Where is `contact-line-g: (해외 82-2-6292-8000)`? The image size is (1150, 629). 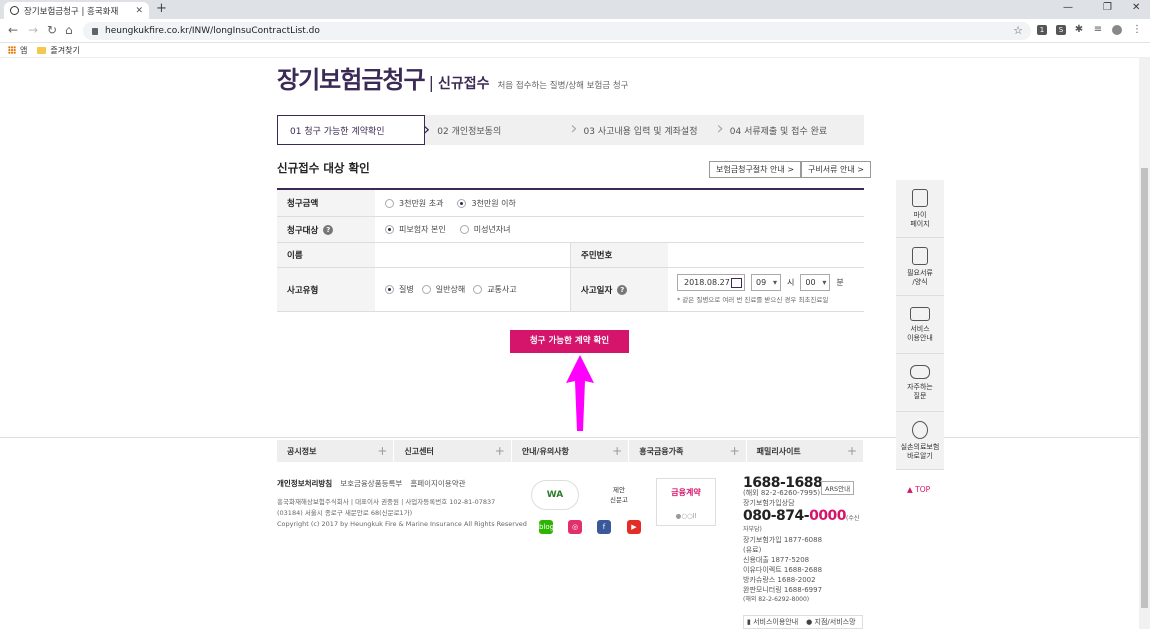
contact-line-g: (해외 82-2-6292-8000) is located at coordinates (776, 599).